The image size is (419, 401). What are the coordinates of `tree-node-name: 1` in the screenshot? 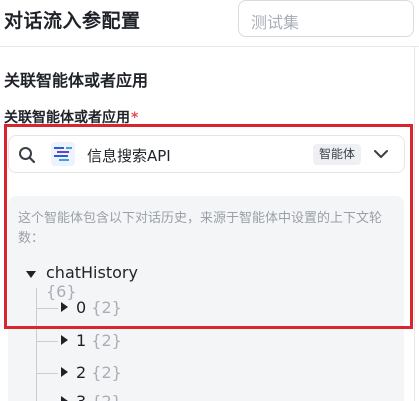 It's located at (81, 340).